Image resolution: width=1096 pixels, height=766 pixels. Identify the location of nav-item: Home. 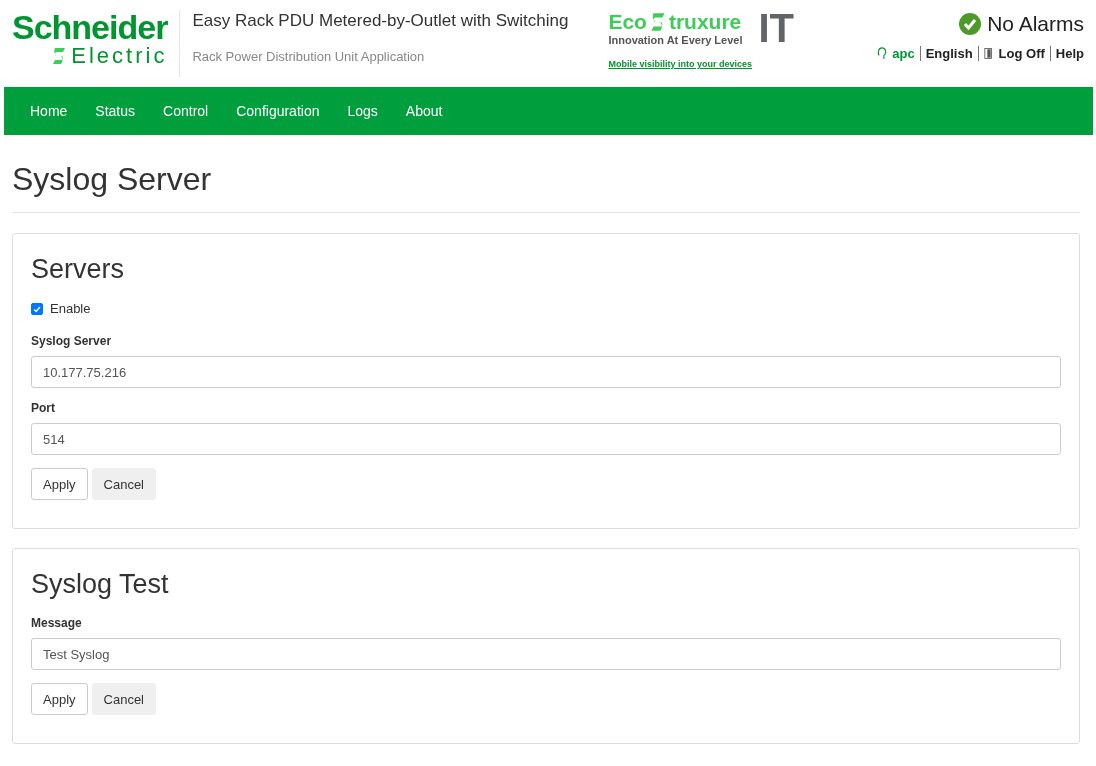
(49, 111).